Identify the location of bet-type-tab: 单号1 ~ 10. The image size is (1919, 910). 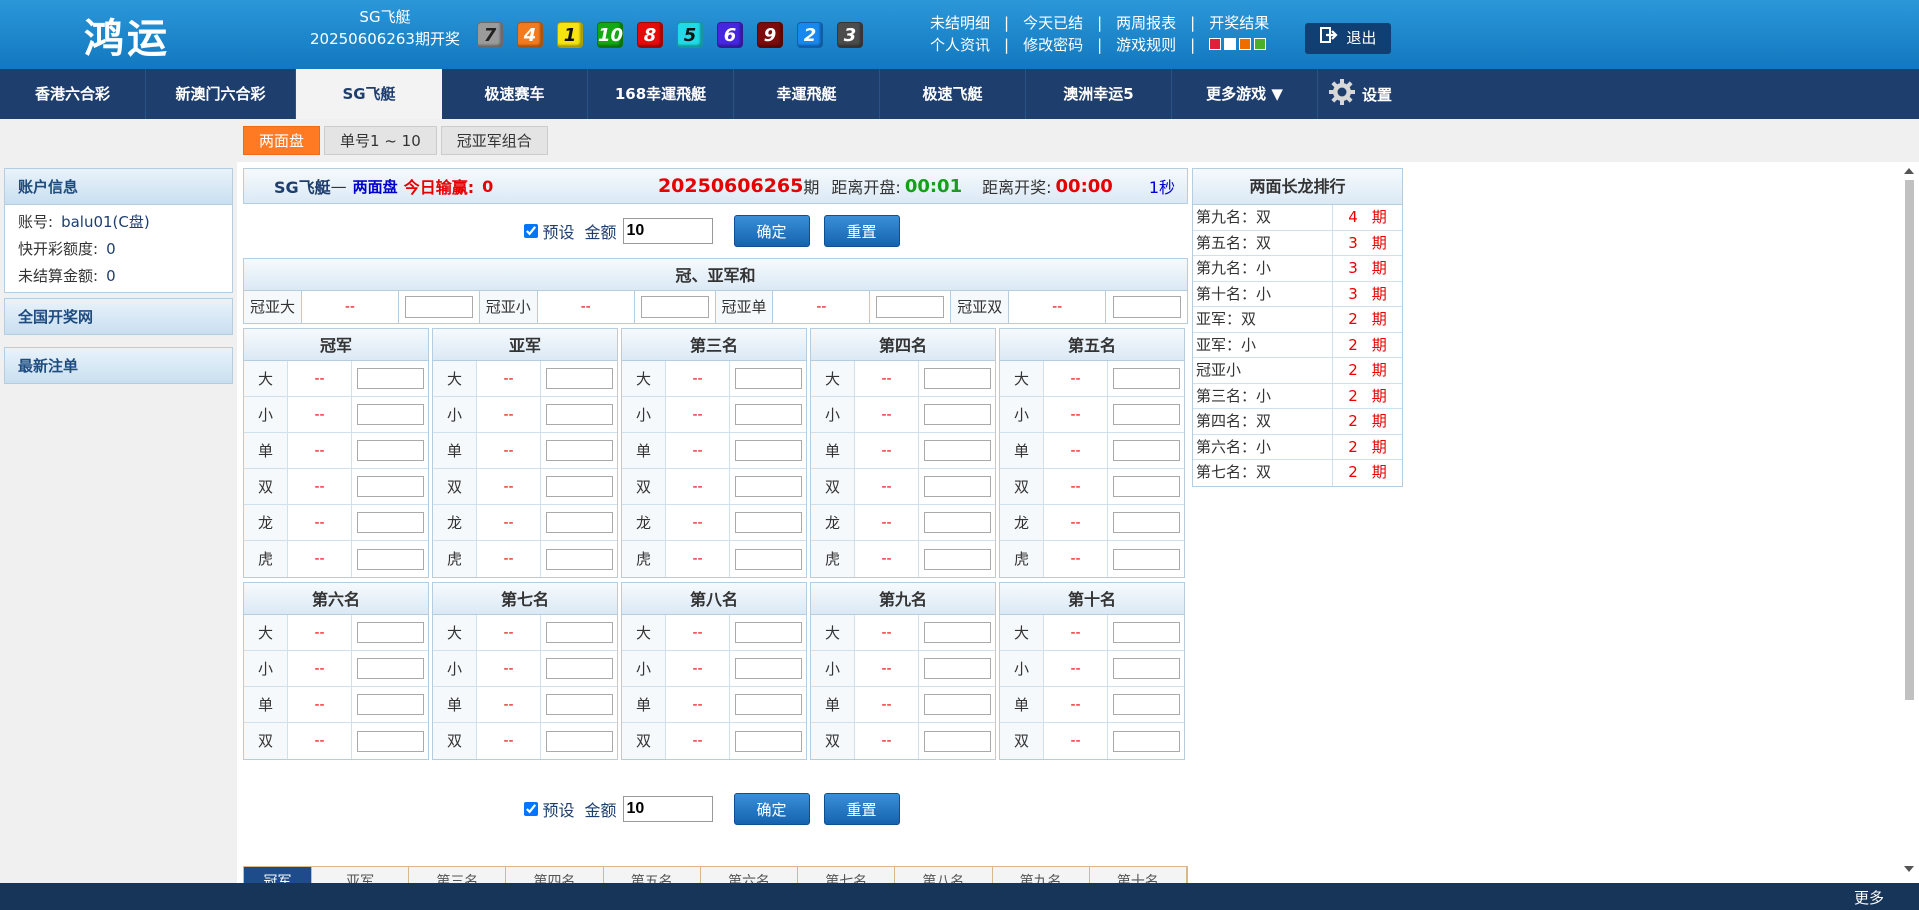
(380, 140).